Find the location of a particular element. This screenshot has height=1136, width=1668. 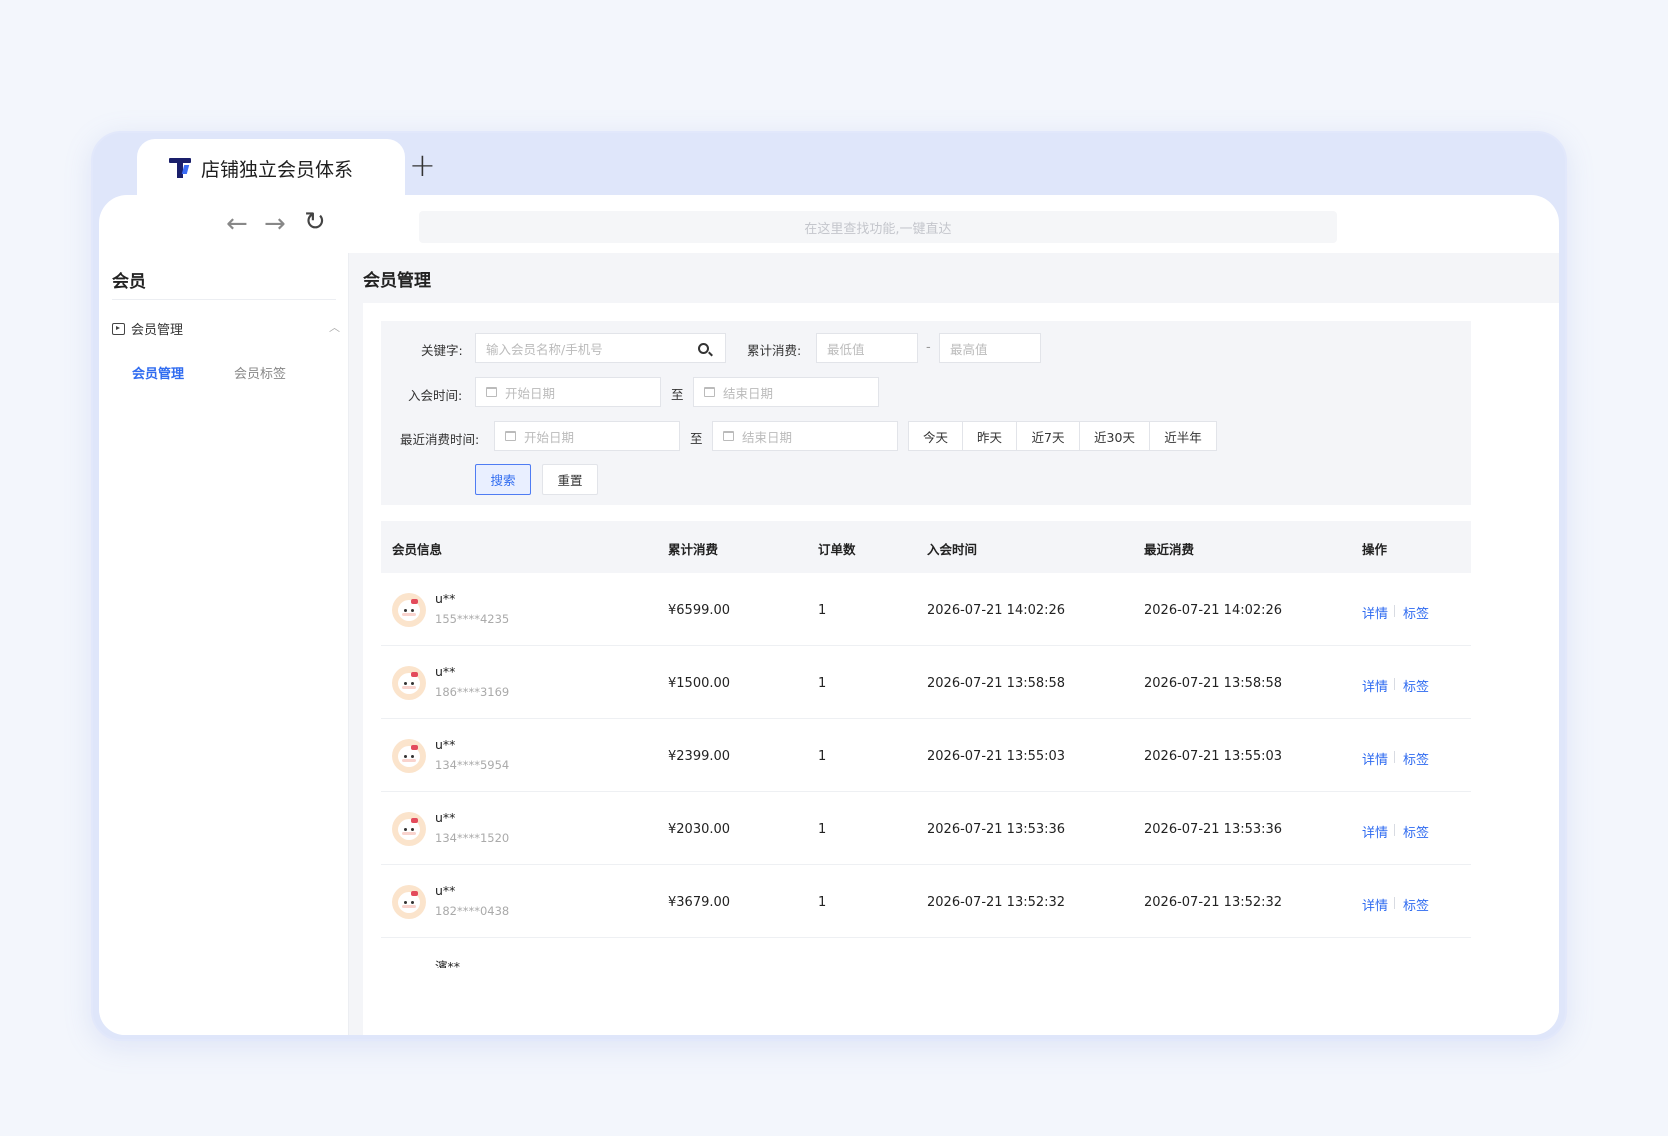

tab-active: 店铺独立会员体系 is located at coordinates (271, 168).